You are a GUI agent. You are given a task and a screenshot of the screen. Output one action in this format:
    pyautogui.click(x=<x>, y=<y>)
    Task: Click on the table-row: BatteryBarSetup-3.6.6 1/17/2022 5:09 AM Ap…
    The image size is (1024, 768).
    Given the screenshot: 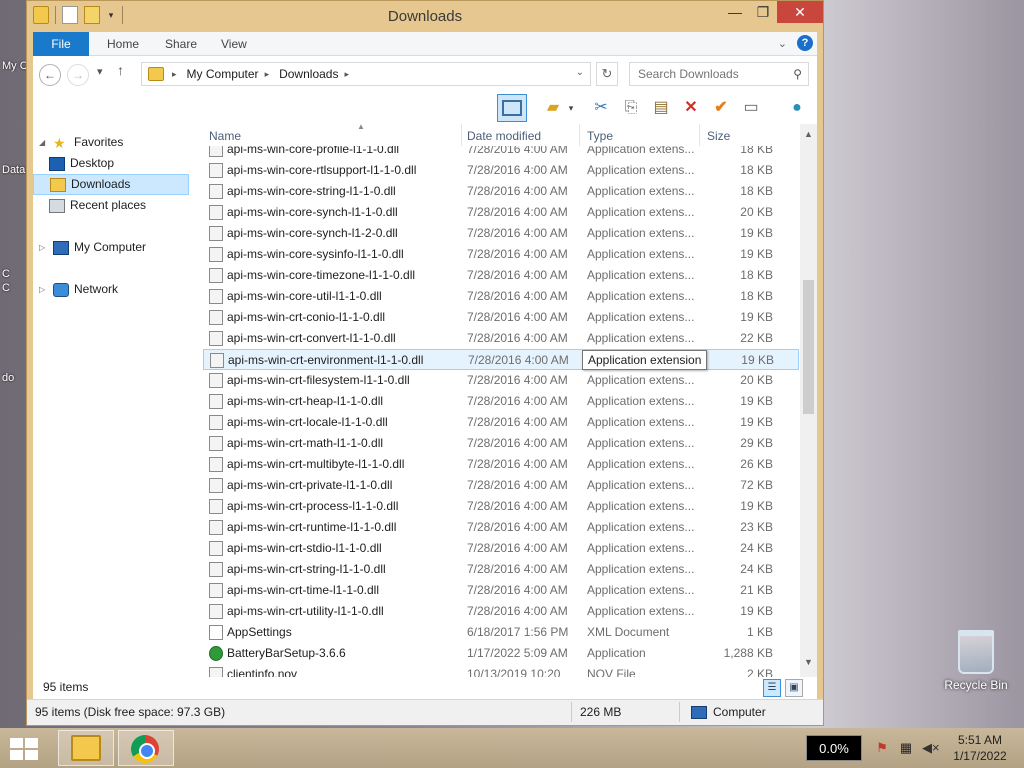 What is the action you would take?
    pyautogui.click(x=501, y=653)
    